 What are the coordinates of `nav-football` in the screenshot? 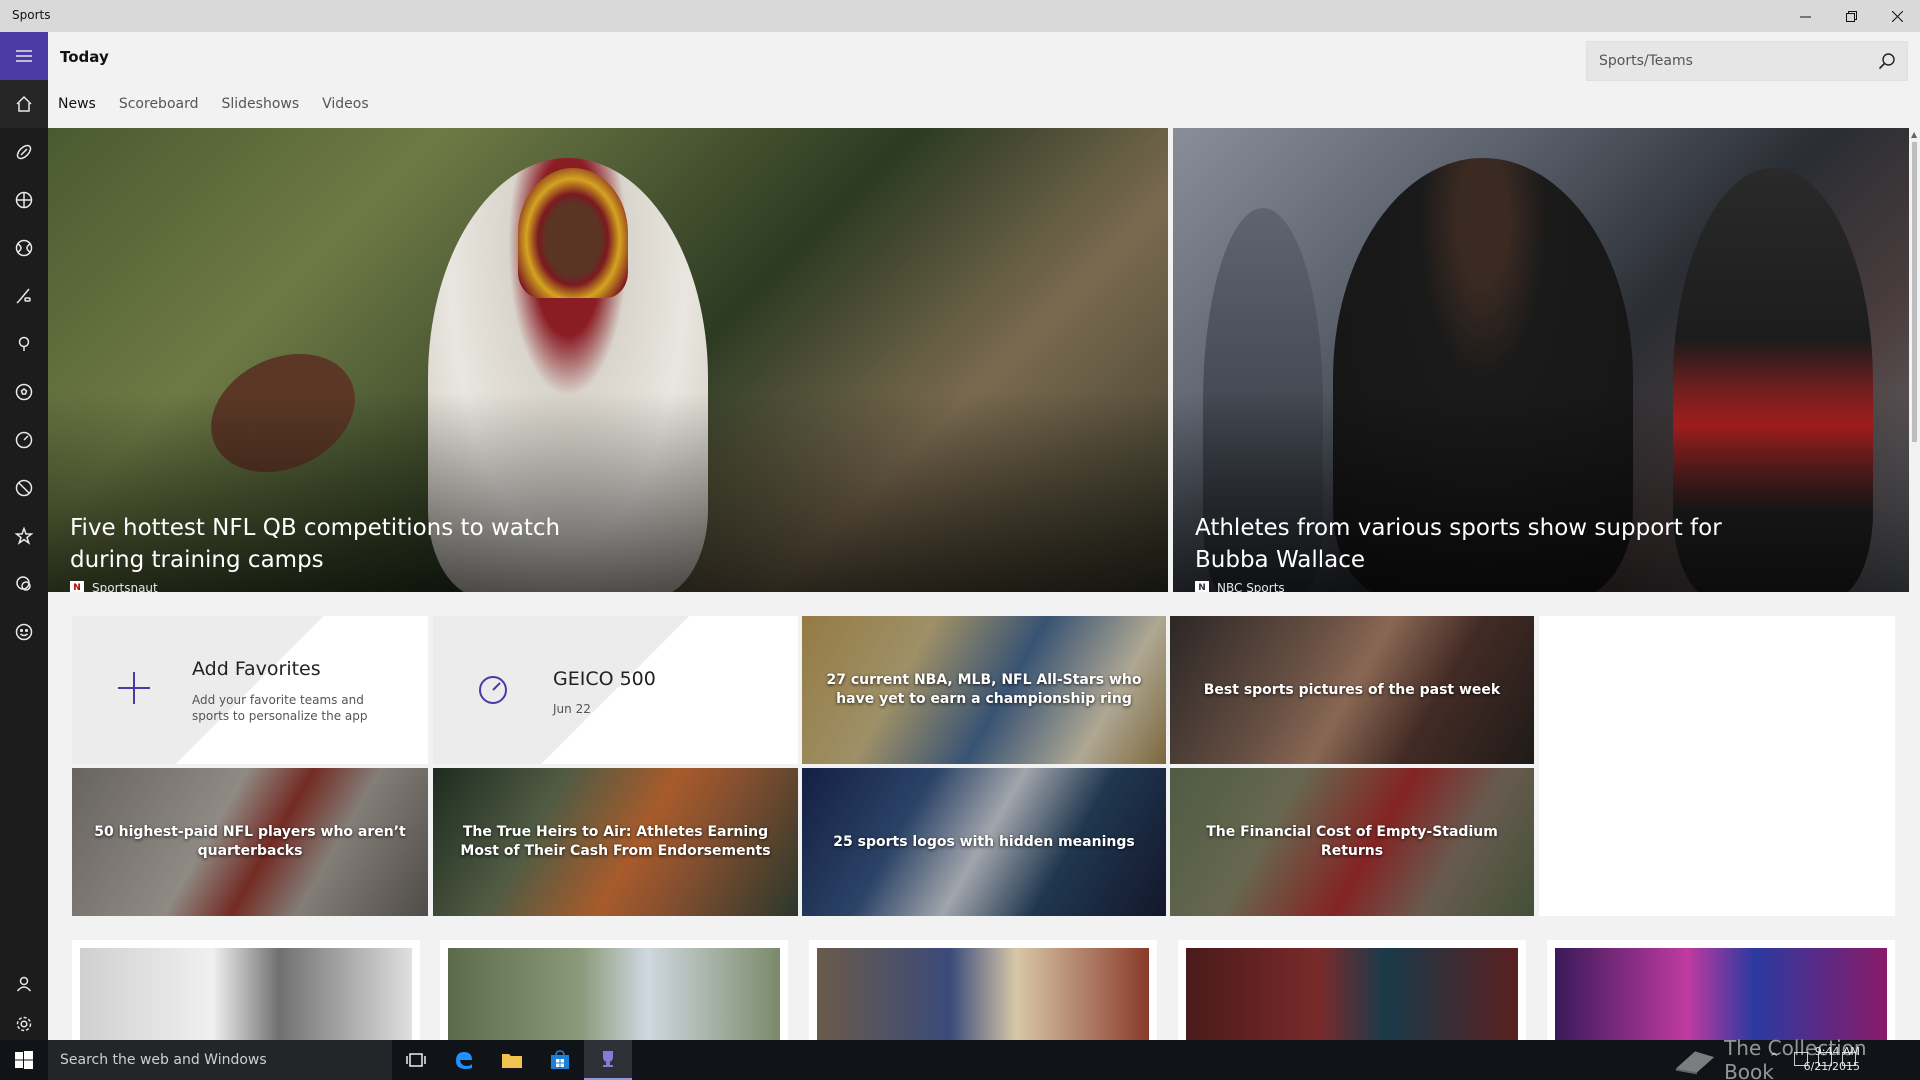 It's located at (24, 152).